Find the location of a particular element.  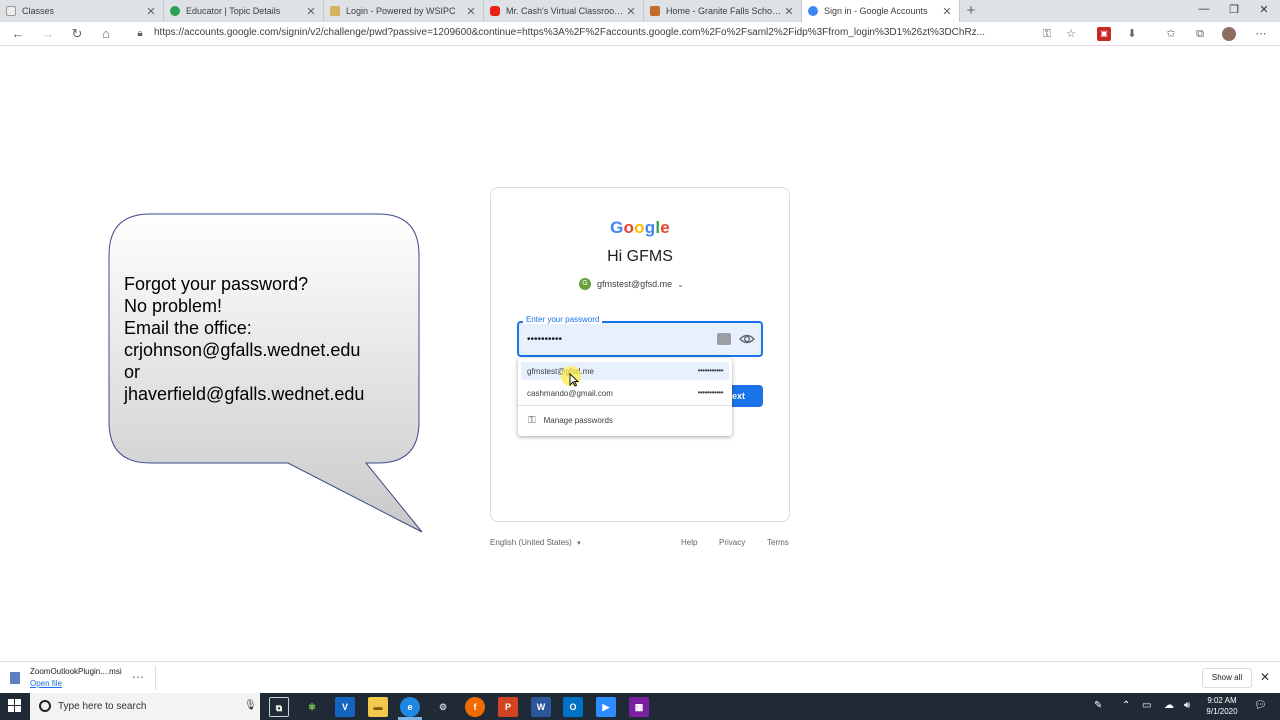

volume-icon: 🔊︎ is located at coordinates (1187, 705).